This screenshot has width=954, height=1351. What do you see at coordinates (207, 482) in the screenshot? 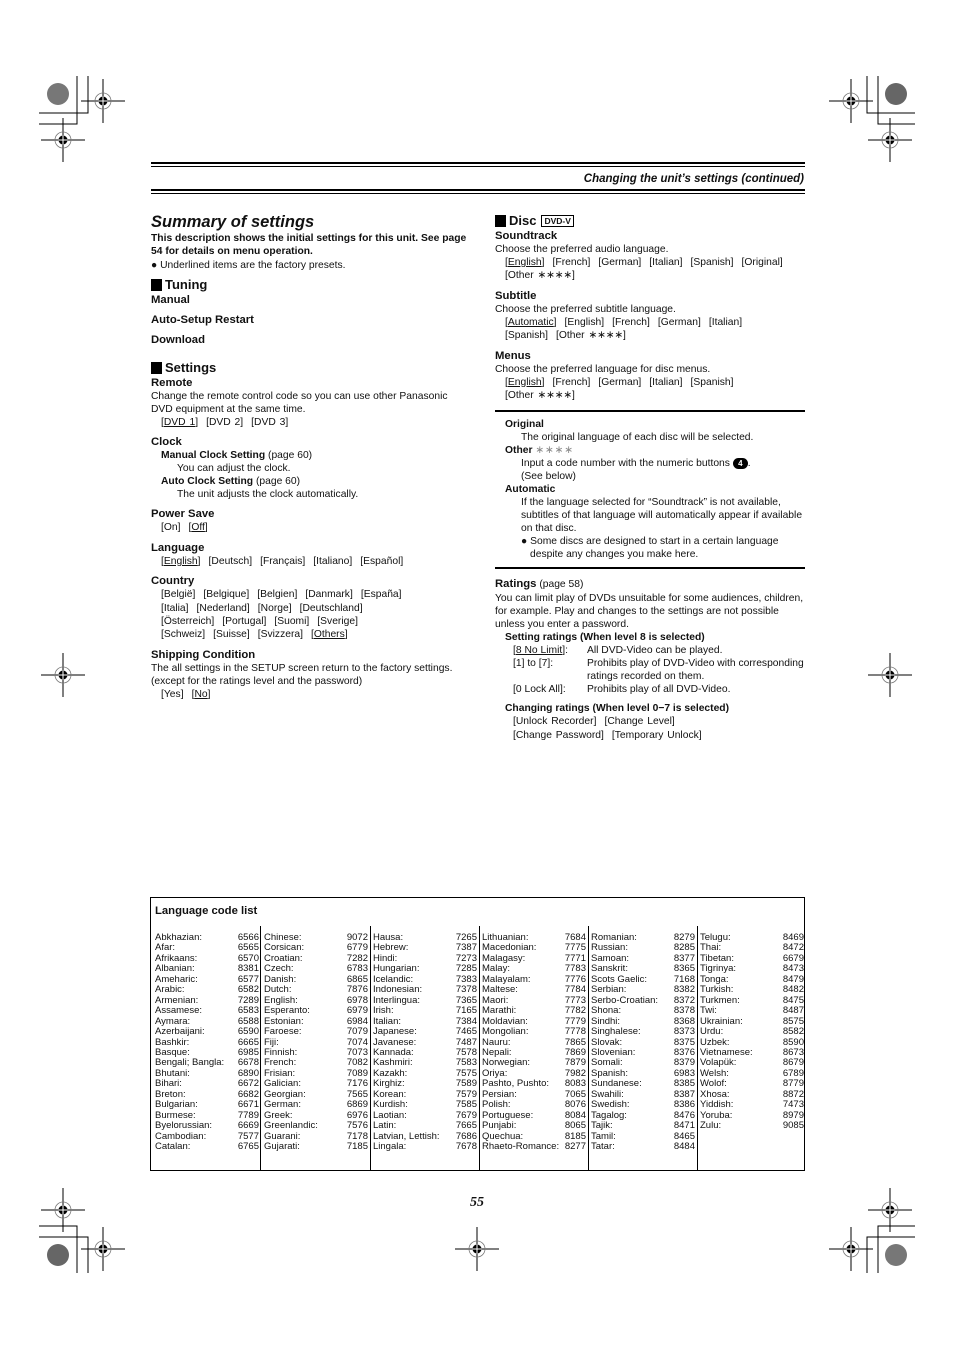
I see `auto-clock-label: Auto Clock Setting` at bounding box center [207, 482].